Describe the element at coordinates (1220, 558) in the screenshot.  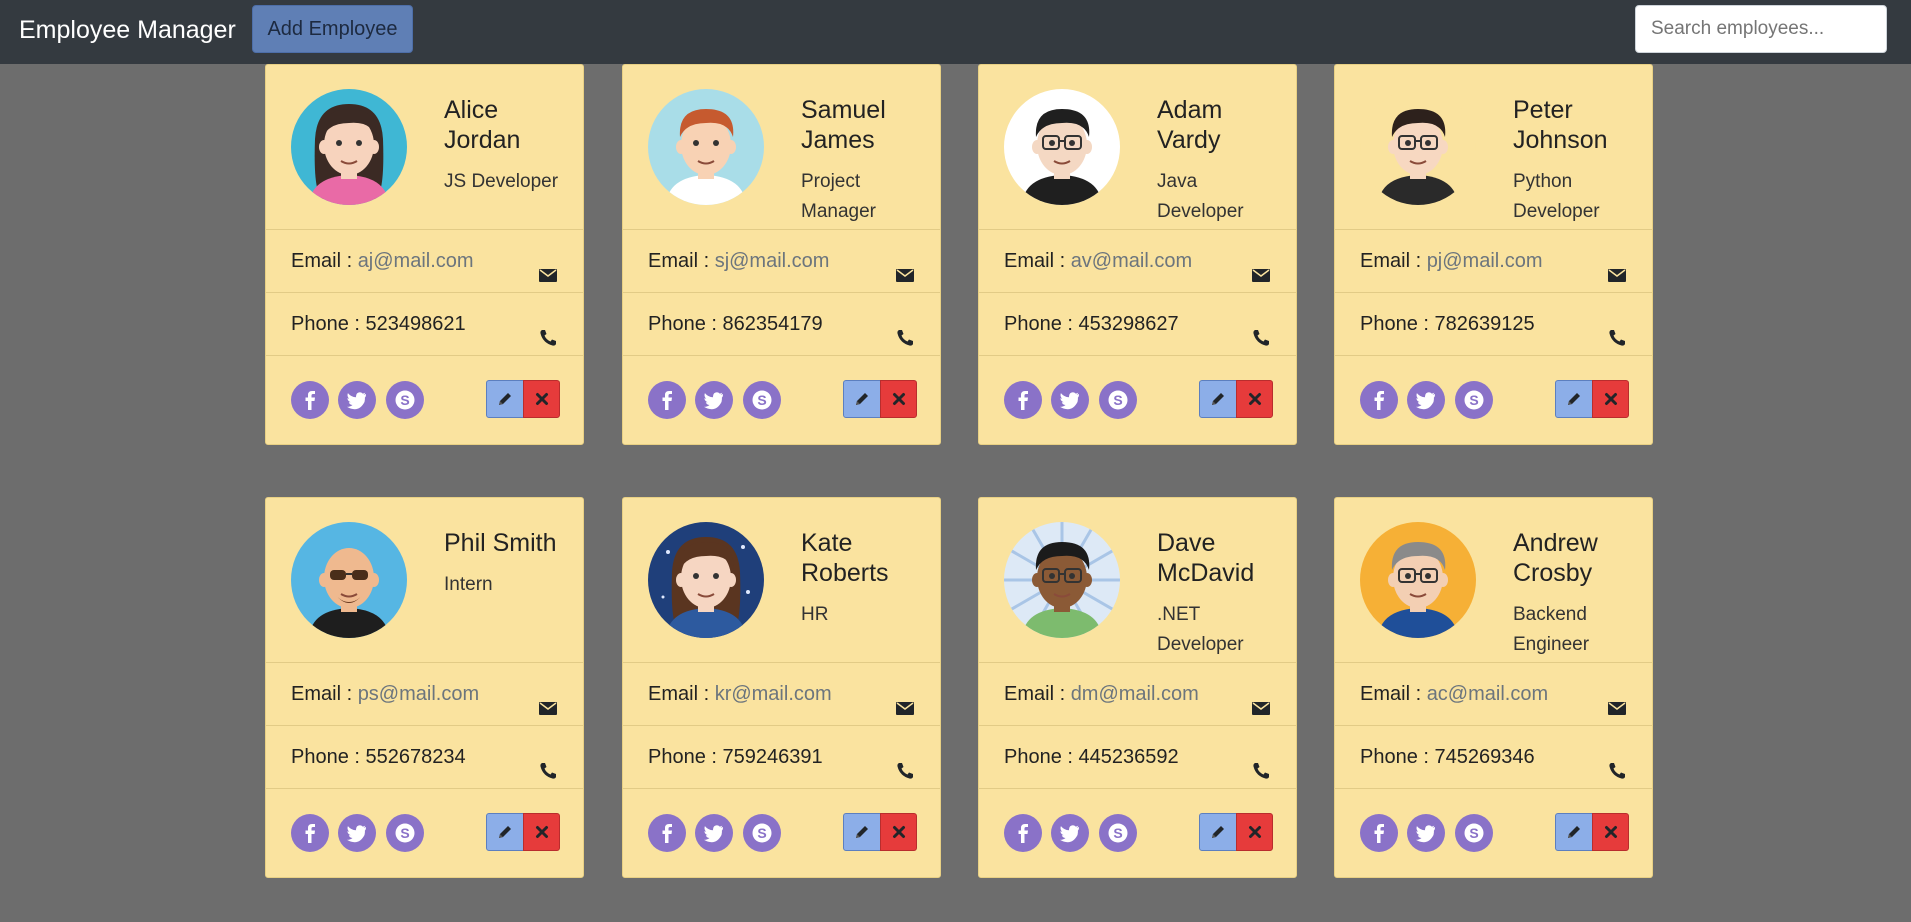
I see `employee-name: Dave McDavid` at that location.